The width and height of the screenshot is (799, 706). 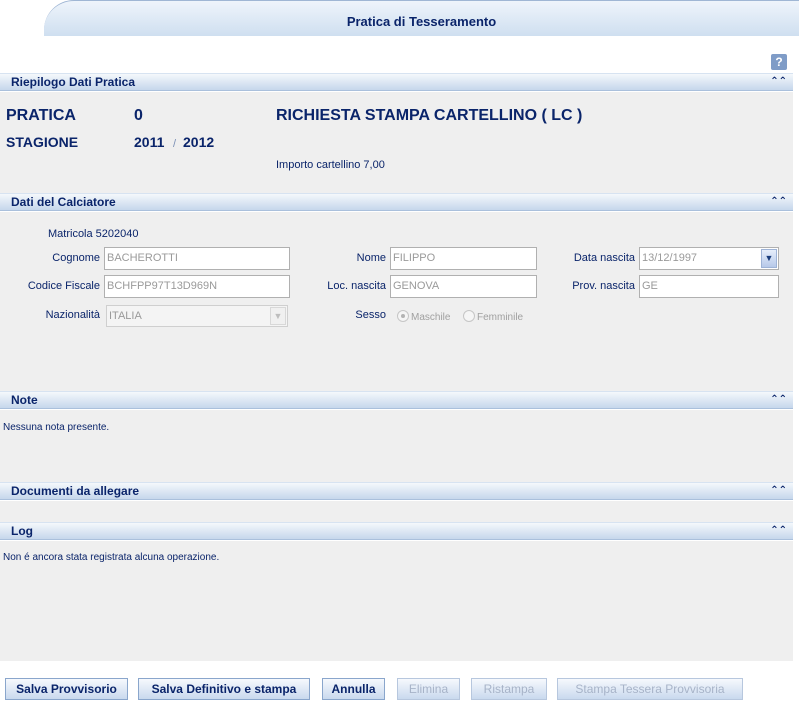 What do you see at coordinates (371, 258) in the screenshot?
I see `nome-label: Nome` at bounding box center [371, 258].